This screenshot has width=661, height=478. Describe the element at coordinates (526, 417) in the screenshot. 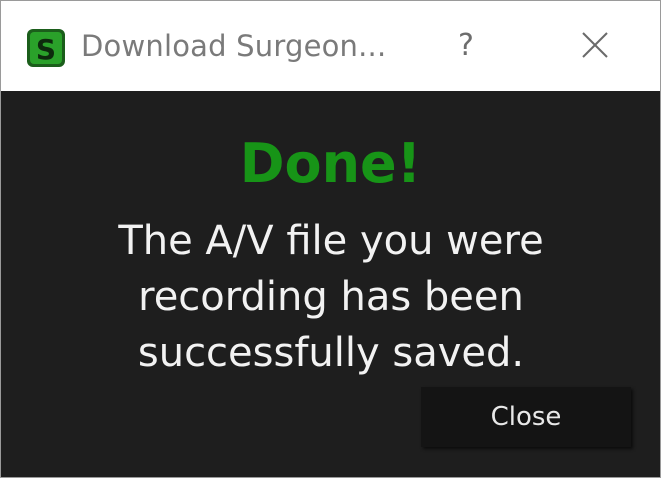

I see `close-button: Close` at that location.